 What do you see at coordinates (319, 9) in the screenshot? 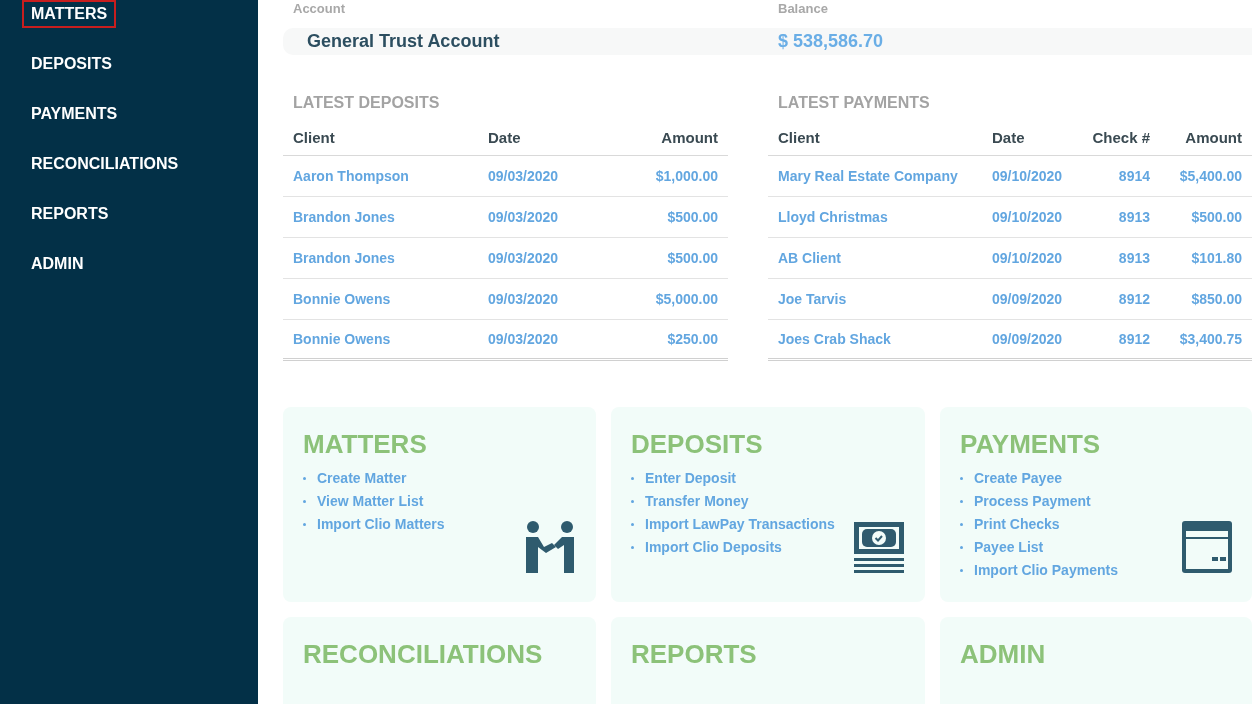
I see `column-header: Account` at bounding box center [319, 9].